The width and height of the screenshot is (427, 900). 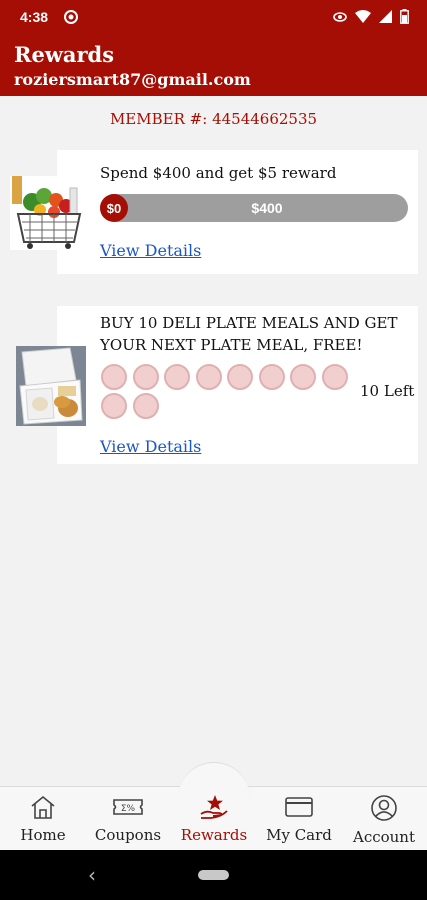 What do you see at coordinates (128, 835) in the screenshot?
I see `nav-coupons-label: Coupons` at bounding box center [128, 835].